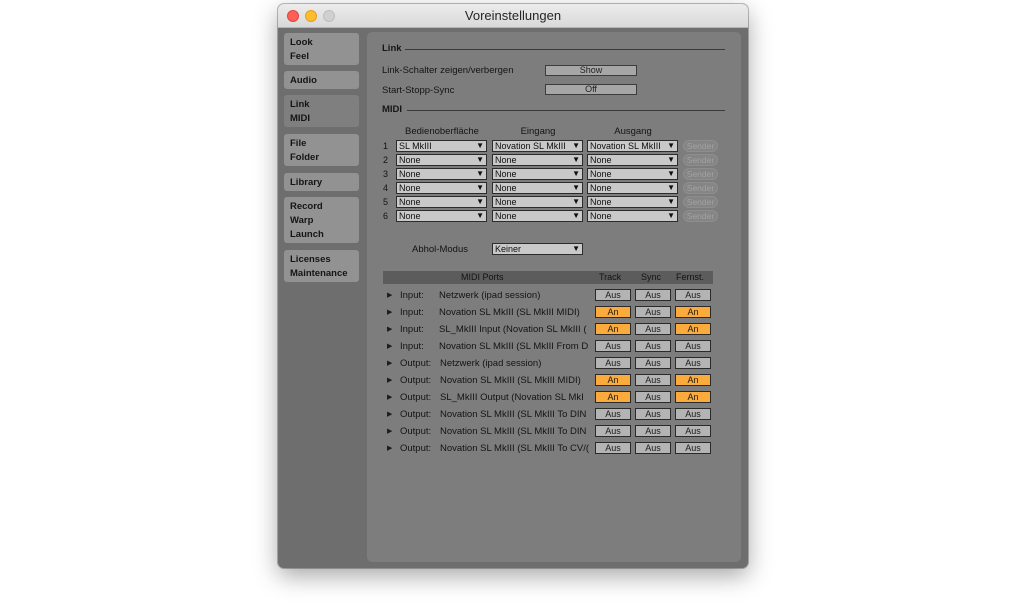 Image resolution: width=1024 pixels, height=614 pixels. I want to click on sidebar-tab-4: File Folder, so click(321, 150).